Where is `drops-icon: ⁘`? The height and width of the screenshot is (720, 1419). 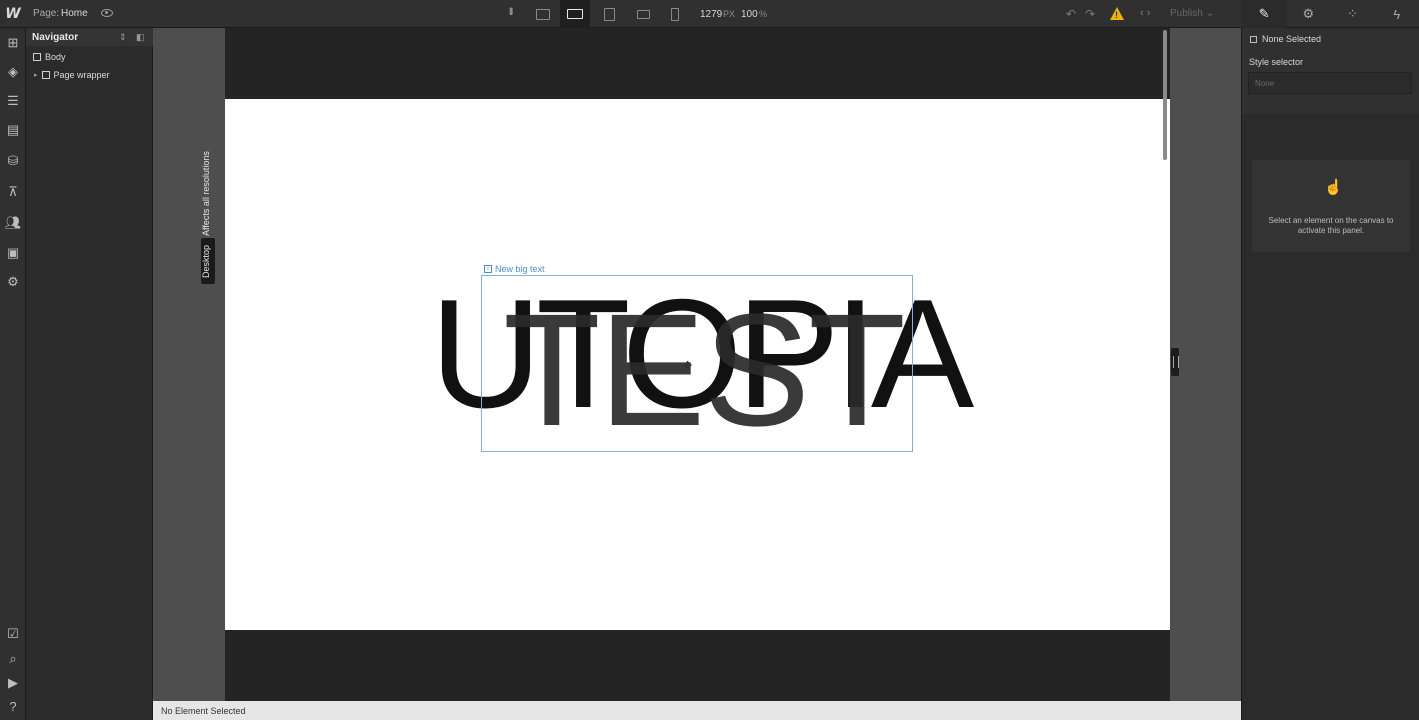
drops-icon: ⁘ is located at coordinates (1353, 13).